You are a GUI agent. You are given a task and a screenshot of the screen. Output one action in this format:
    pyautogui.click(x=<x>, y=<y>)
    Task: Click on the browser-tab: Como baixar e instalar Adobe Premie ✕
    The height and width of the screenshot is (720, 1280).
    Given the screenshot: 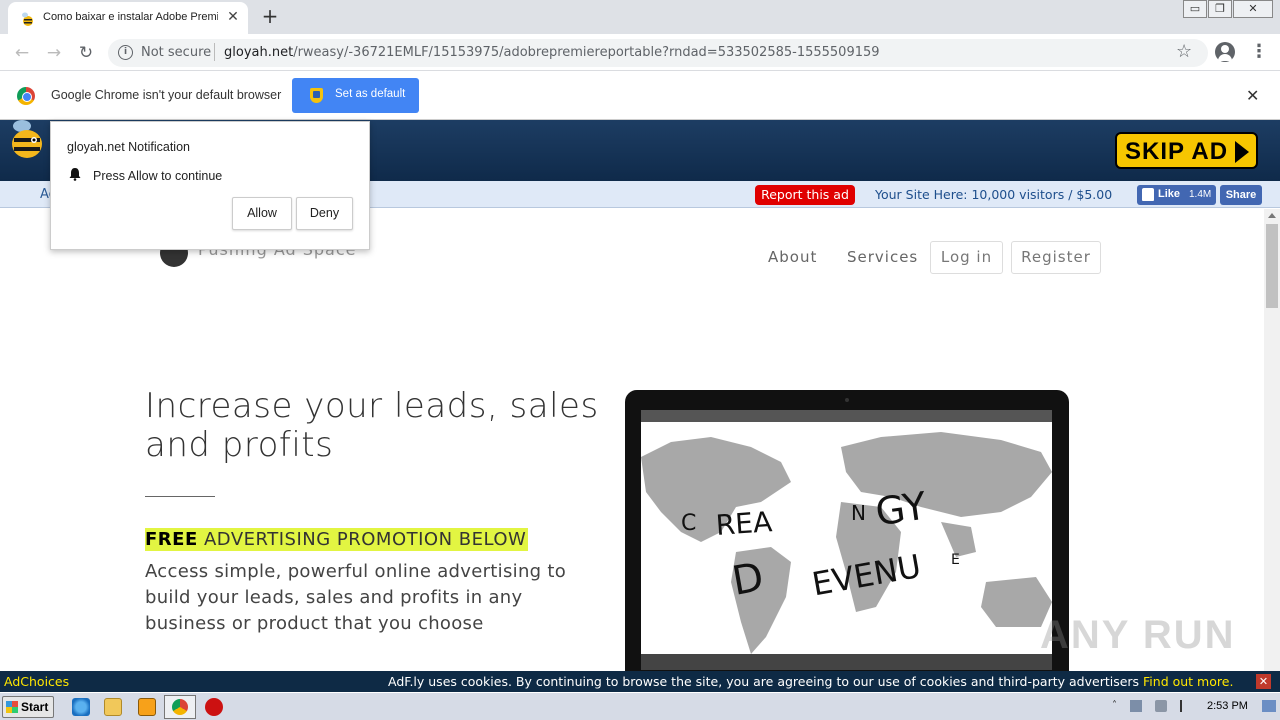 What is the action you would take?
    pyautogui.click(x=128, y=18)
    